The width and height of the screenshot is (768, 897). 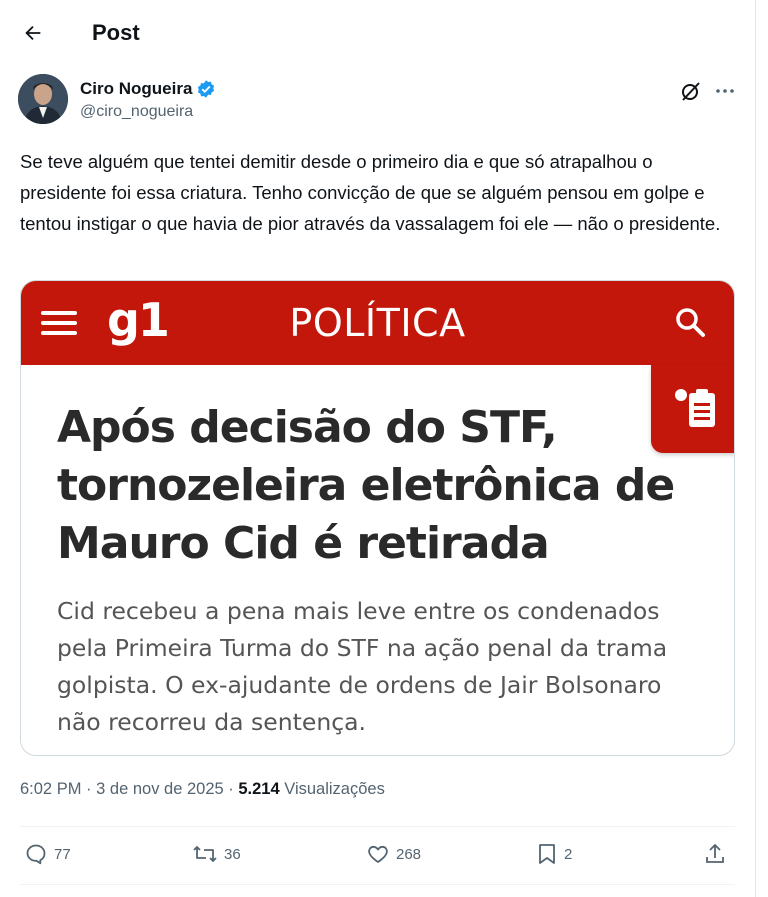 What do you see at coordinates (378, 102) in the screenshot?
I see `author-block: Ciro Nogueira @ciro_nogueira` at bounding box center [378, 102].